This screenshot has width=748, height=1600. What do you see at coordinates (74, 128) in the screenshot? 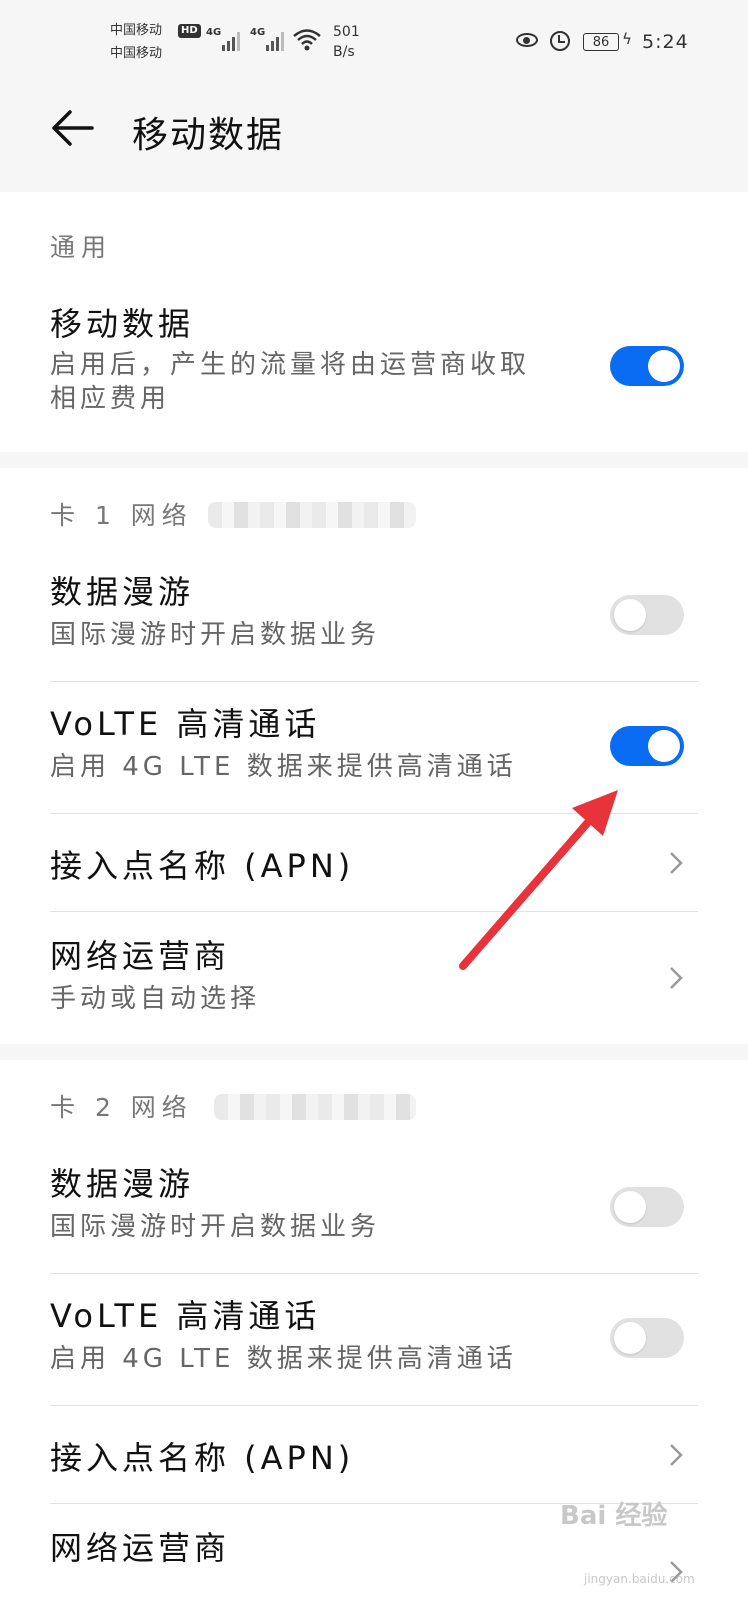
I see `back-arrow-icon` at bounding box center [74, 128].